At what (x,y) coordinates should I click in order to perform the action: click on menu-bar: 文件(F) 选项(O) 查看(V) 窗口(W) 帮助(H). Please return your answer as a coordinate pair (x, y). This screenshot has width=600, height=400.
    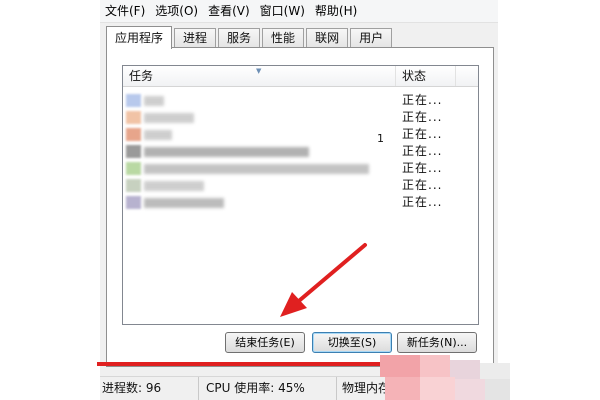
    Looking at the image, I should click on (299, 11).